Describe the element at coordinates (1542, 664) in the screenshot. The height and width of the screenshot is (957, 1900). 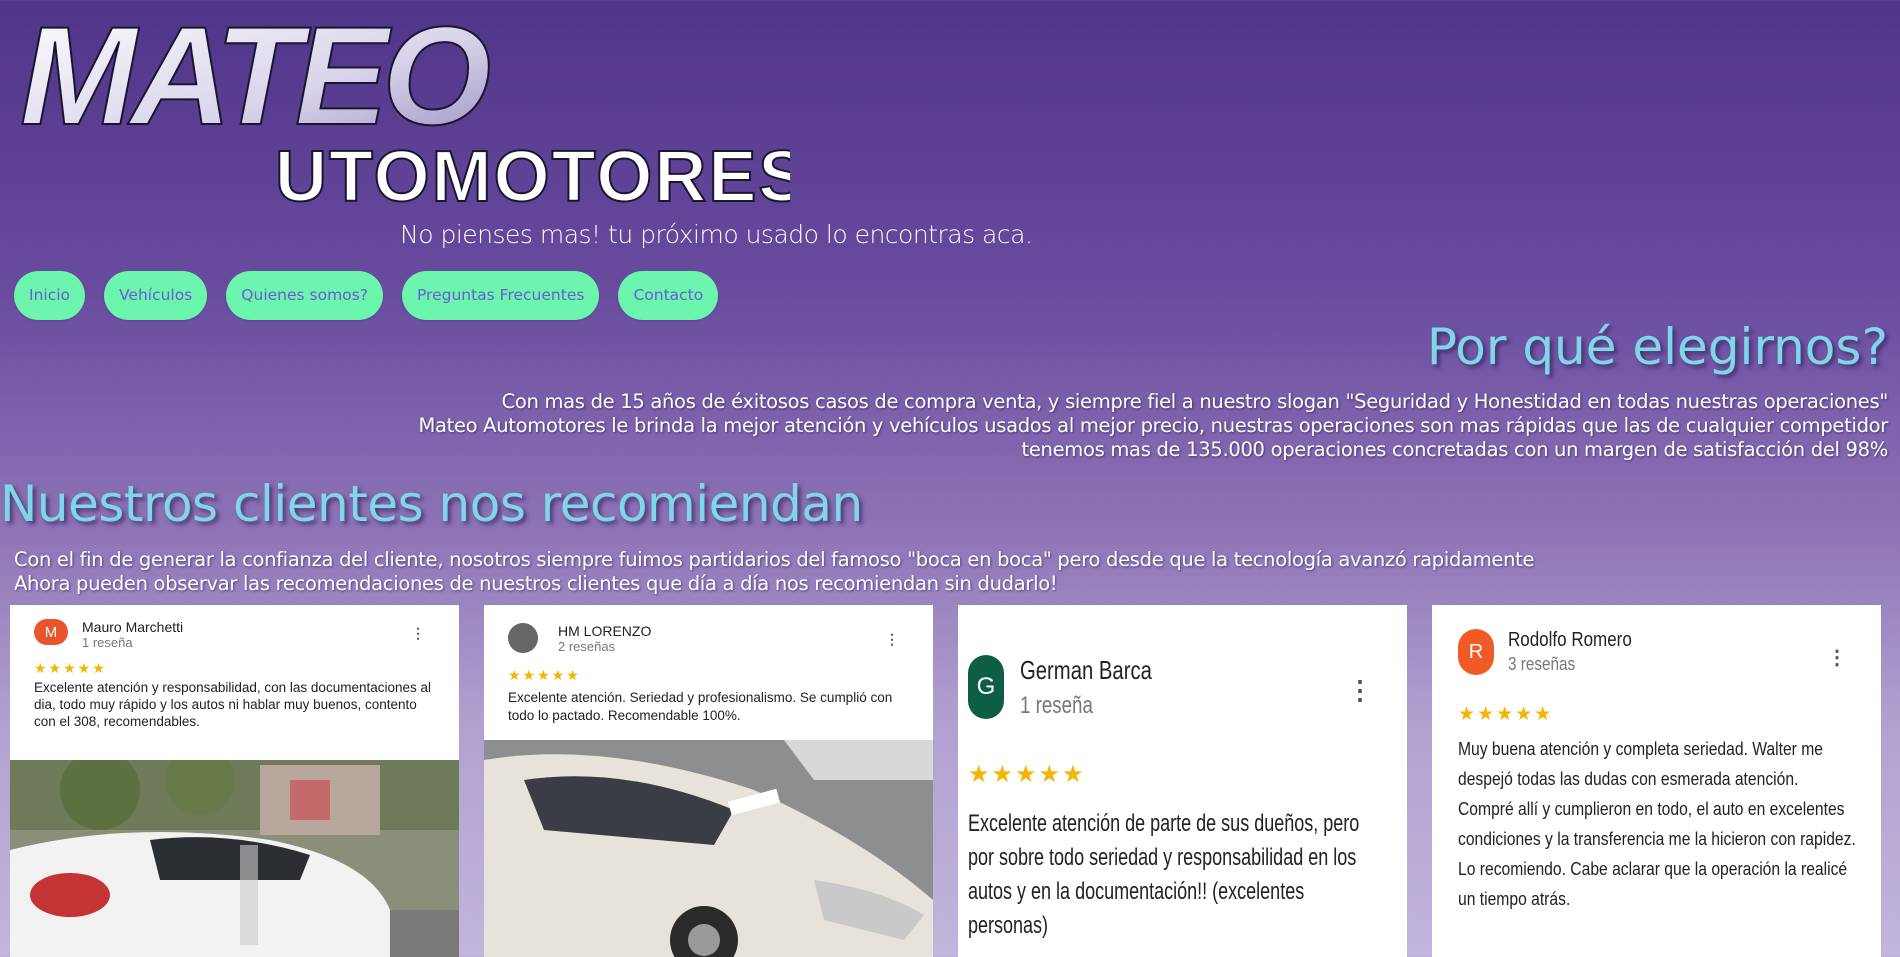
I see `review-count: 3 reseñas` at that location.